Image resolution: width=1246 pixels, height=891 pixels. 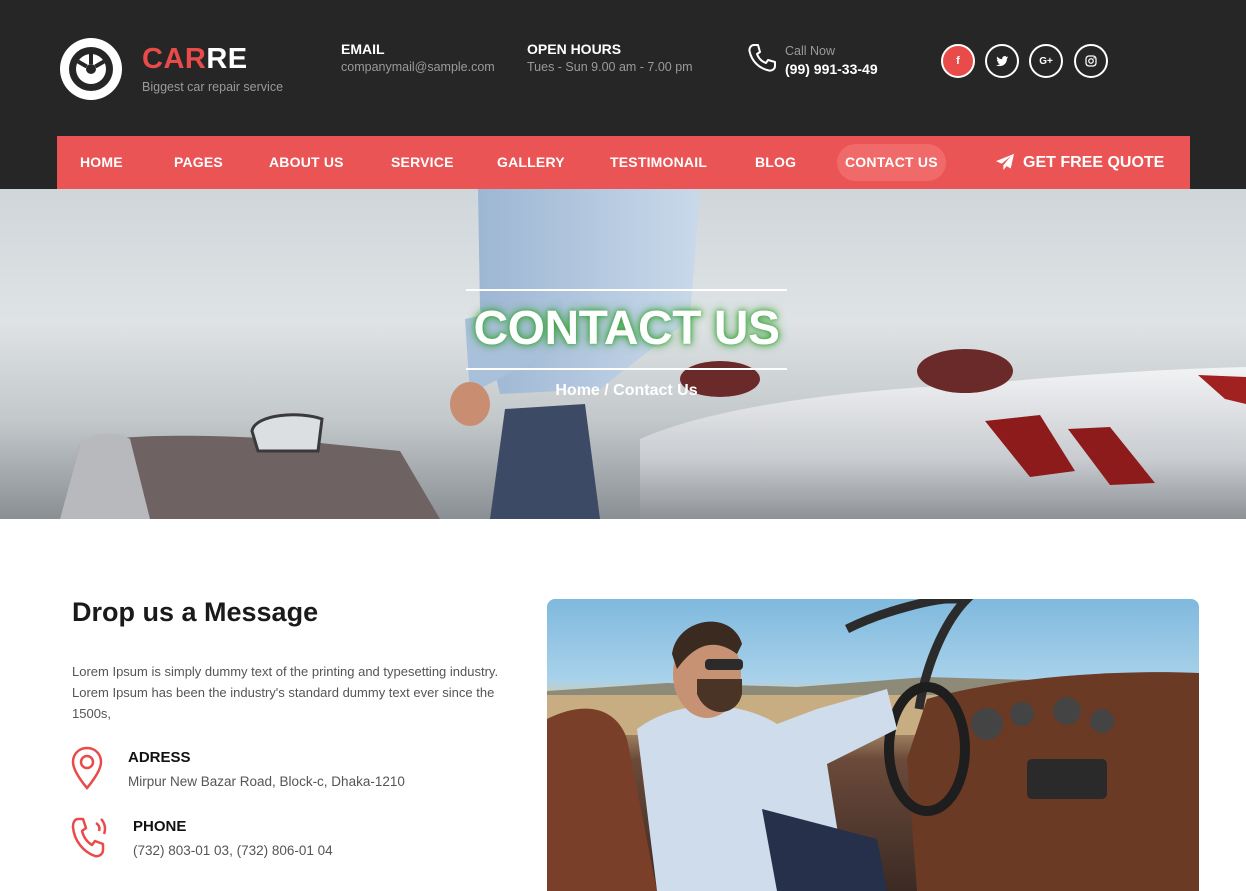 What do you see at coordinates (198, 162) in the screenshot?
I see `nav-pages: PAGES` at bounding box center [198, 162].